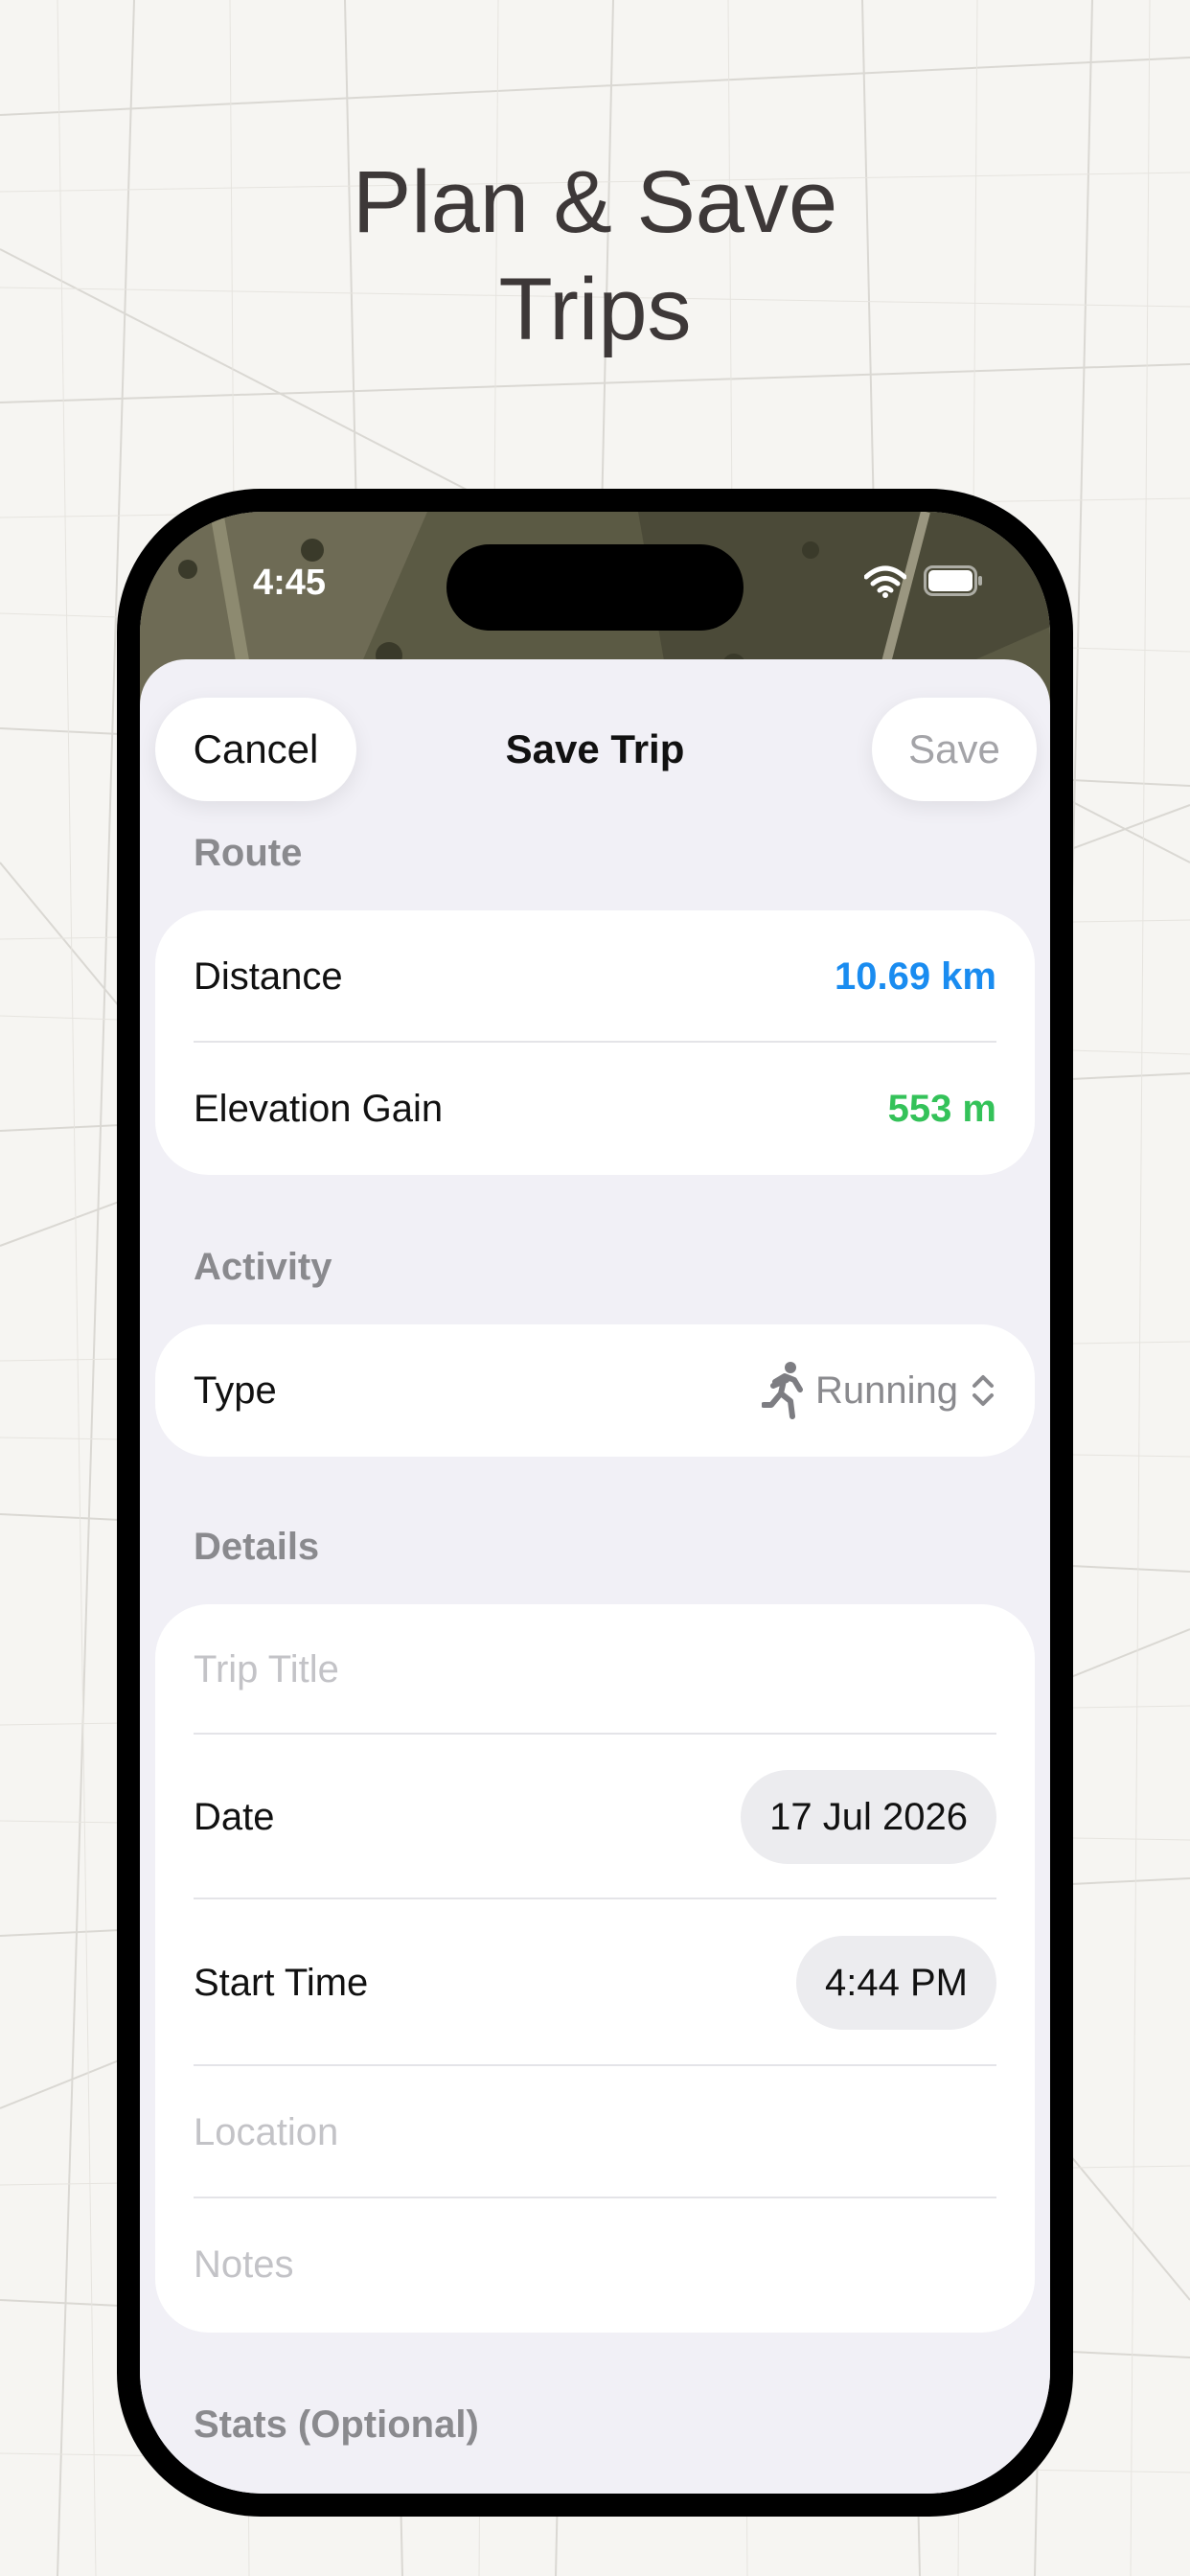  Describe the element at coordinates (595, 1669) in the screenshot. I see `trip-title-row: Trip Title` at that location.